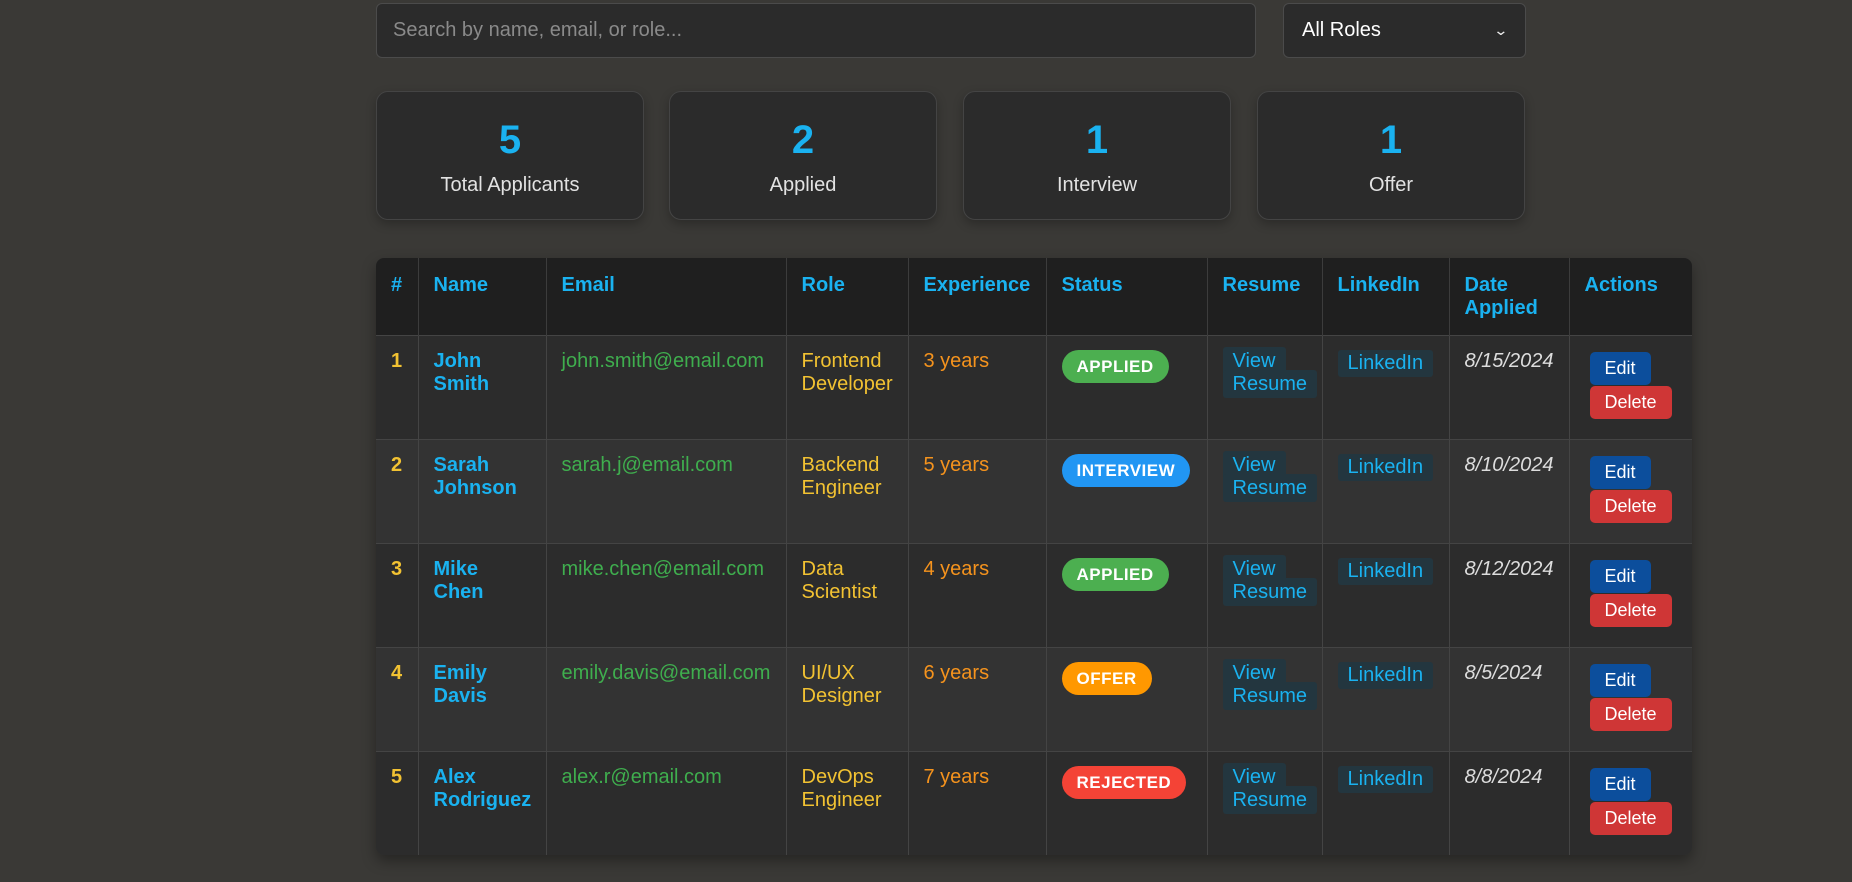 The image size is (1852, 882). Describe the element at coordinates (1106, 678) in the screenshot. I see `status-badge: OFFER` at that location.